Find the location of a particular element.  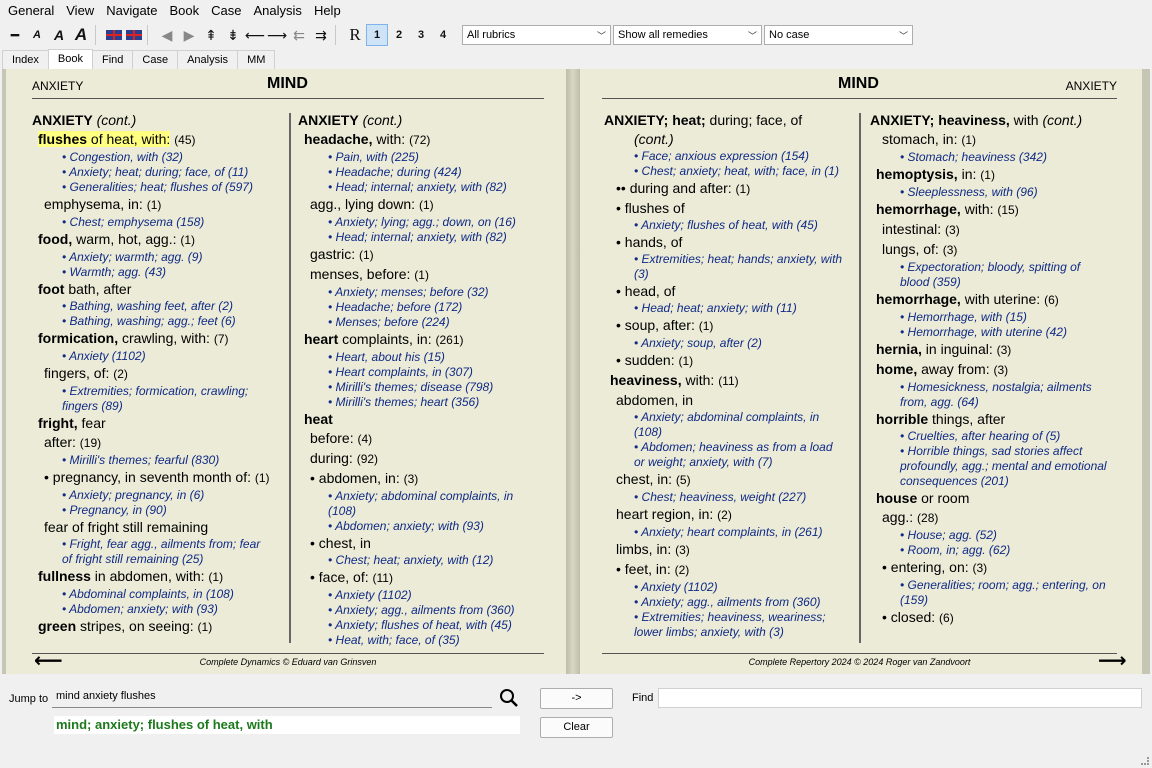

rubric-line: flushes of heat, with: (45) is located at coordinates (152, 140).